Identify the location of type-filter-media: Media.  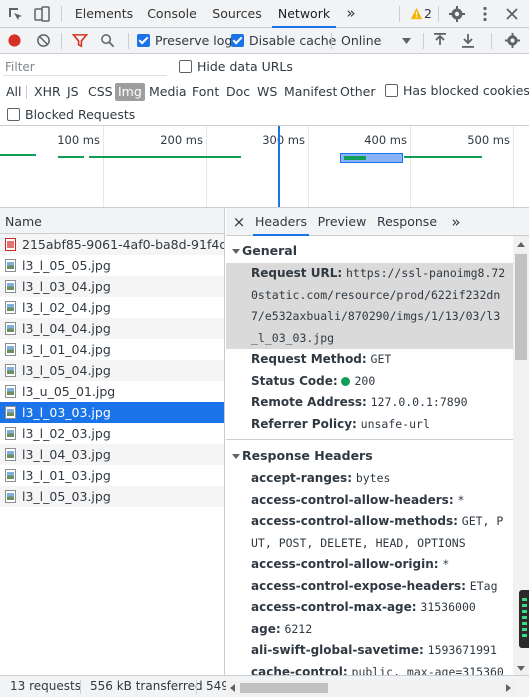
(168, 92).